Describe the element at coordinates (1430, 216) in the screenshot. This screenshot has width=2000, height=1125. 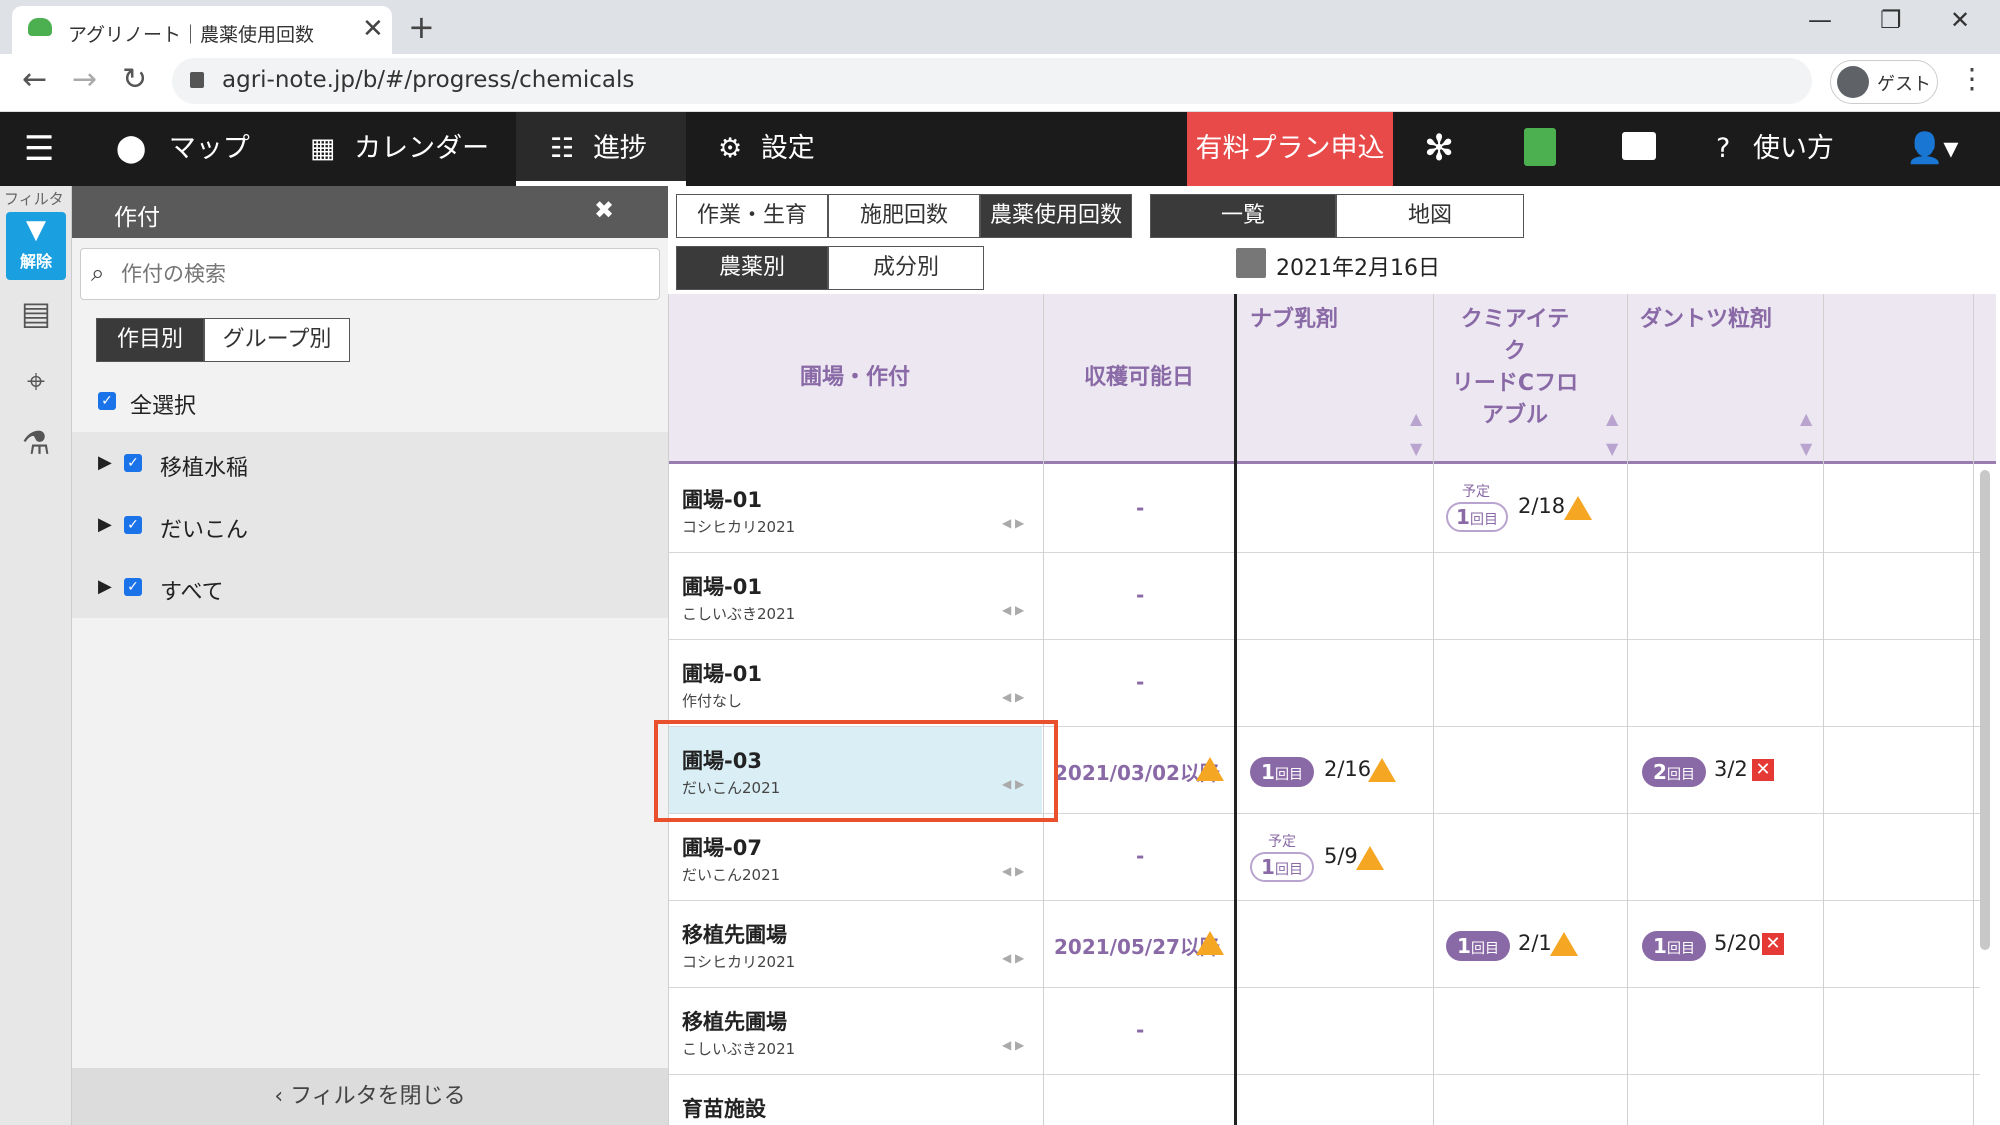
I see `tab-map-view: 地図` at that location.